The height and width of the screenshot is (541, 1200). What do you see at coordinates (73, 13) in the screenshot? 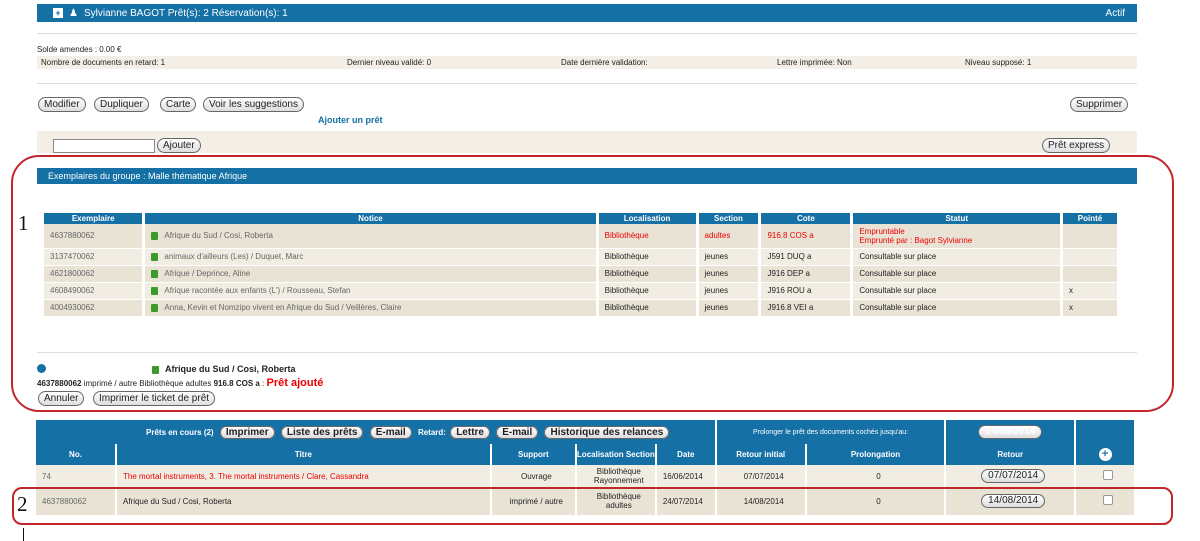
I see `person-icon: ♟` at bounding box center [73, 13].